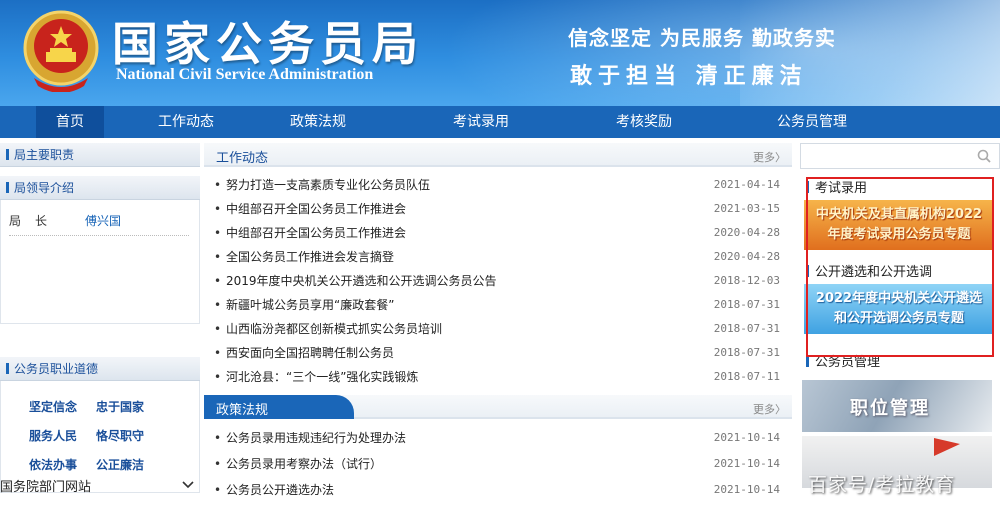 The image size is (1000, 512). What do you see at coordinates (769, 409) in the screenshot?
I see `policy-more-link: 更多〉` at bounding box center [769, 409].